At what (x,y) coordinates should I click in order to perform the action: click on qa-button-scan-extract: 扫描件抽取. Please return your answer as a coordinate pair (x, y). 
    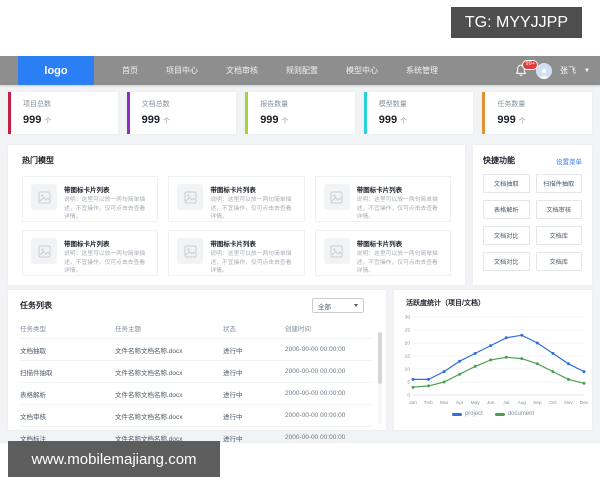
    Looking at the image, I should click on (558, 183).